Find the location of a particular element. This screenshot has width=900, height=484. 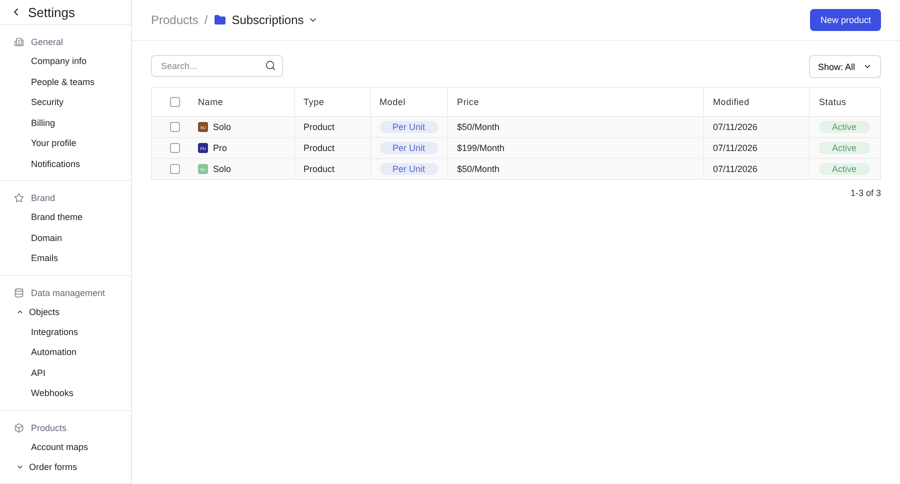

search-icon is located at coordinates (270, 65).